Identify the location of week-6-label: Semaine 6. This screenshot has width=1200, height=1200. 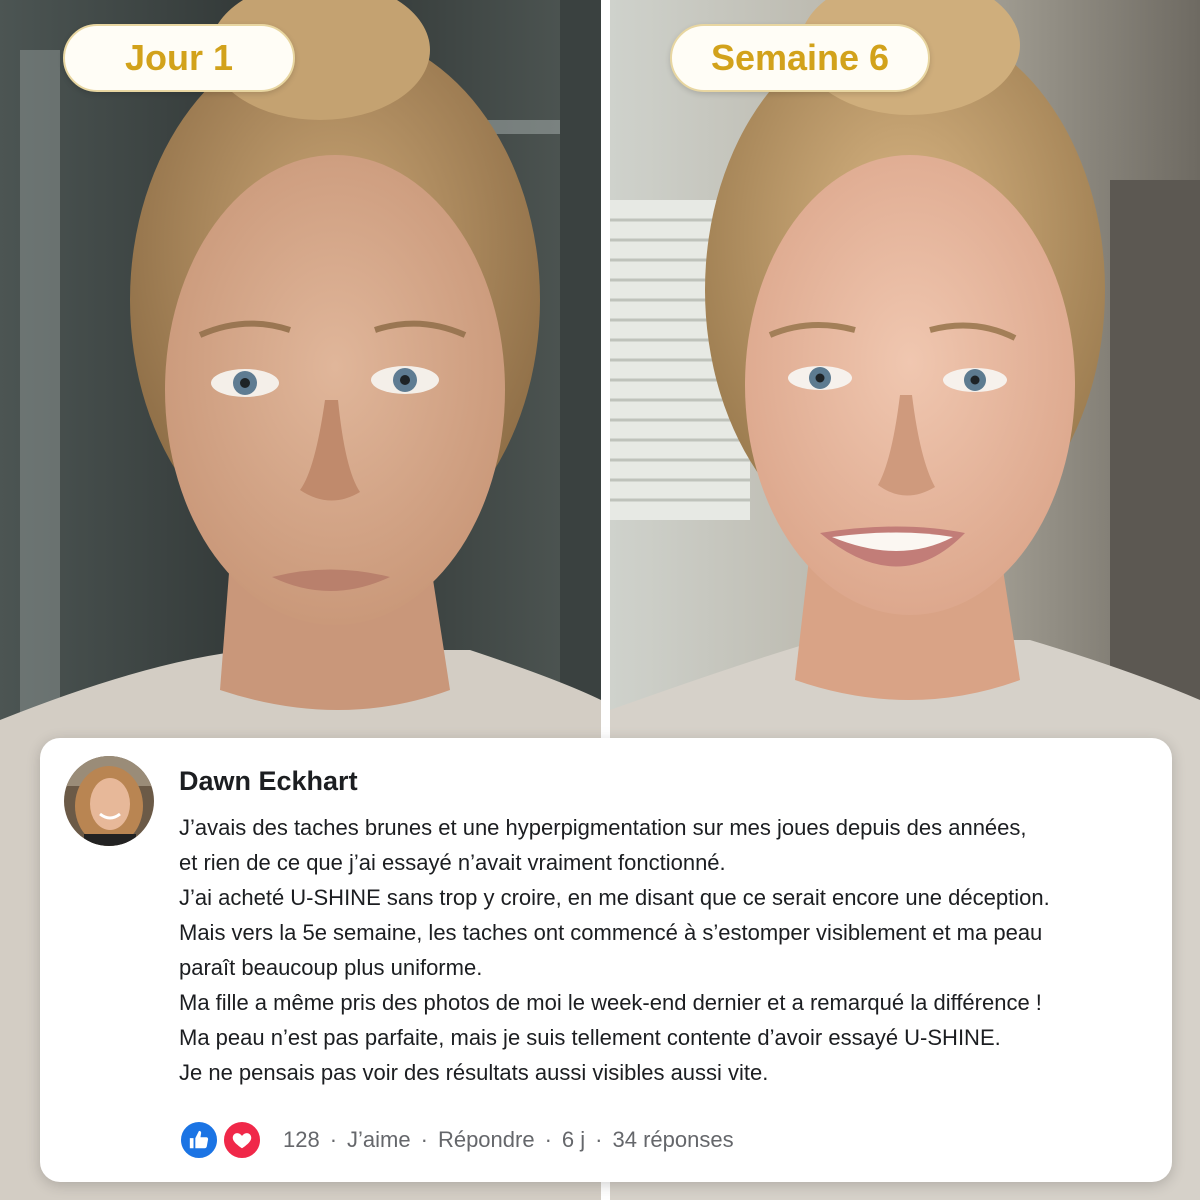
(800, 58).